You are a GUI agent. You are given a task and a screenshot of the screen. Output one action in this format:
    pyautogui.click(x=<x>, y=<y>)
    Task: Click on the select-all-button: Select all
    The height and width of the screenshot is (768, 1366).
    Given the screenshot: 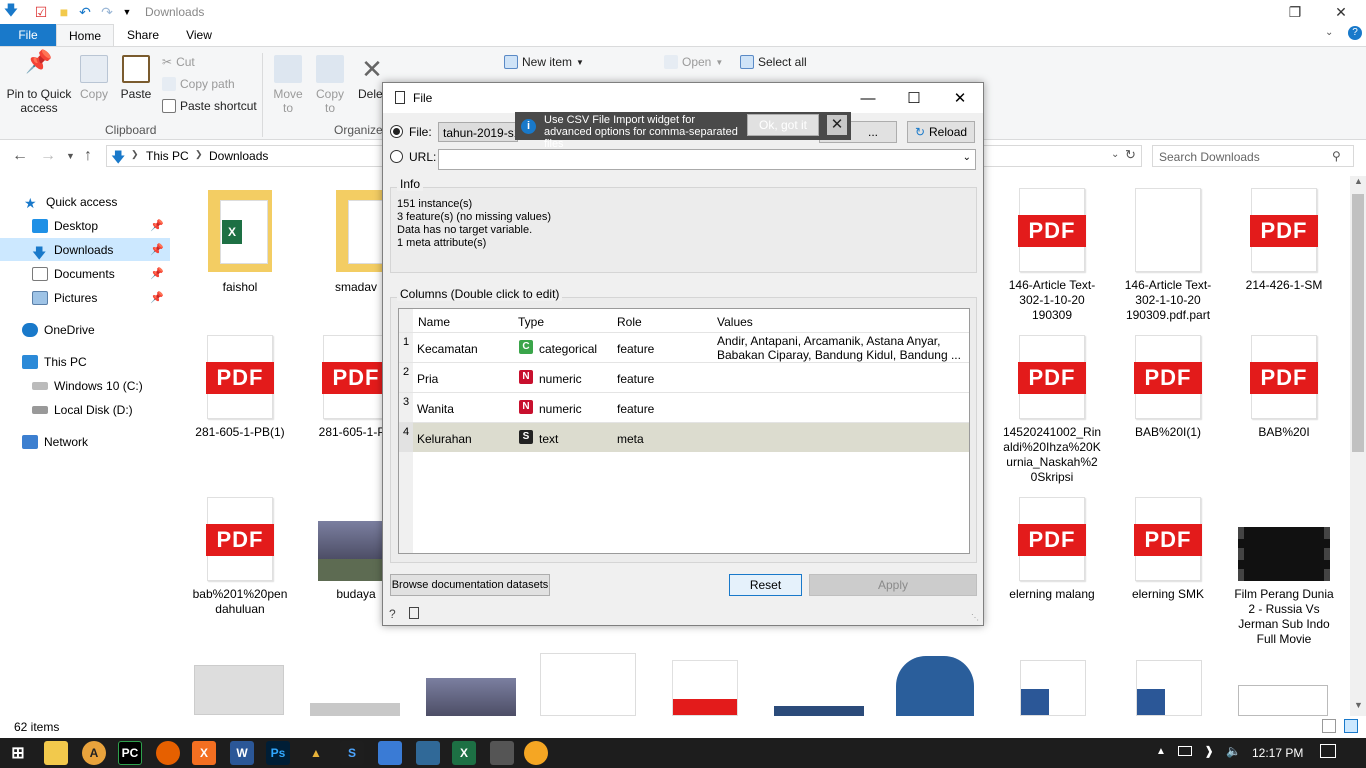 What is the action you would take?
    pyautogui.click(x=773, y=62)
    